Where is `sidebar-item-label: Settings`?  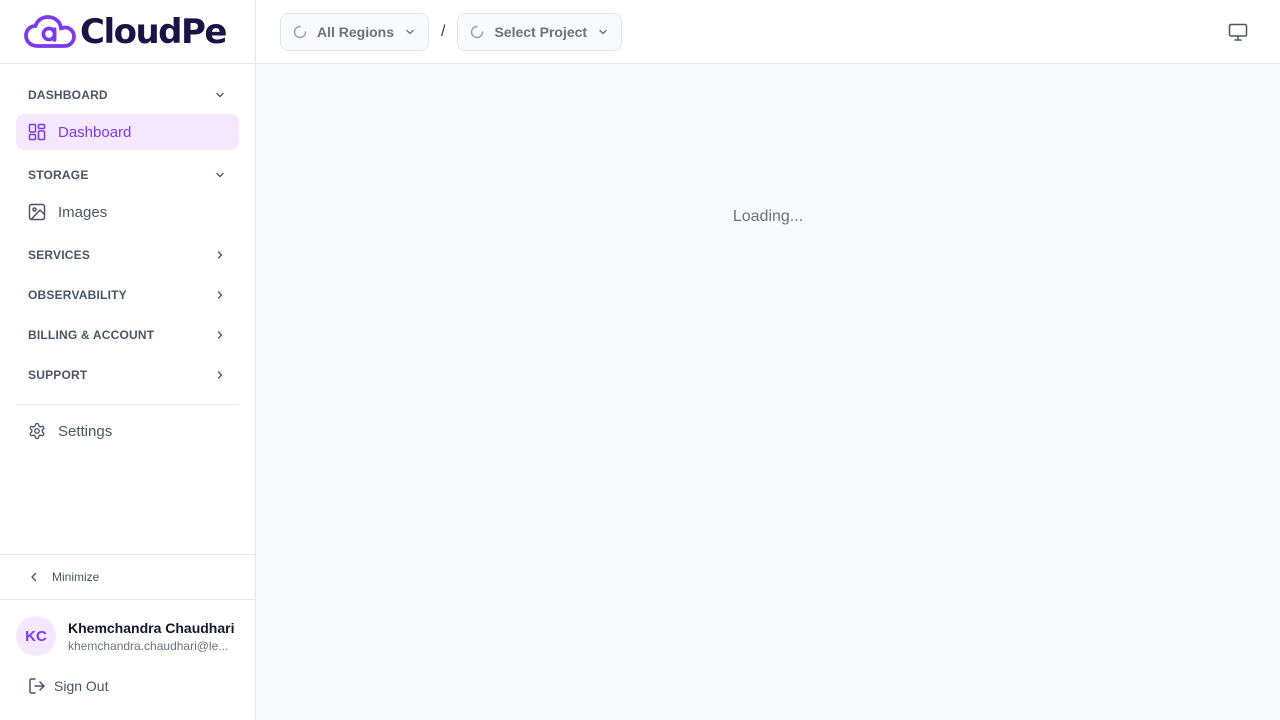 sidebar-item-label: Settings is located at coordinates (85, 431).